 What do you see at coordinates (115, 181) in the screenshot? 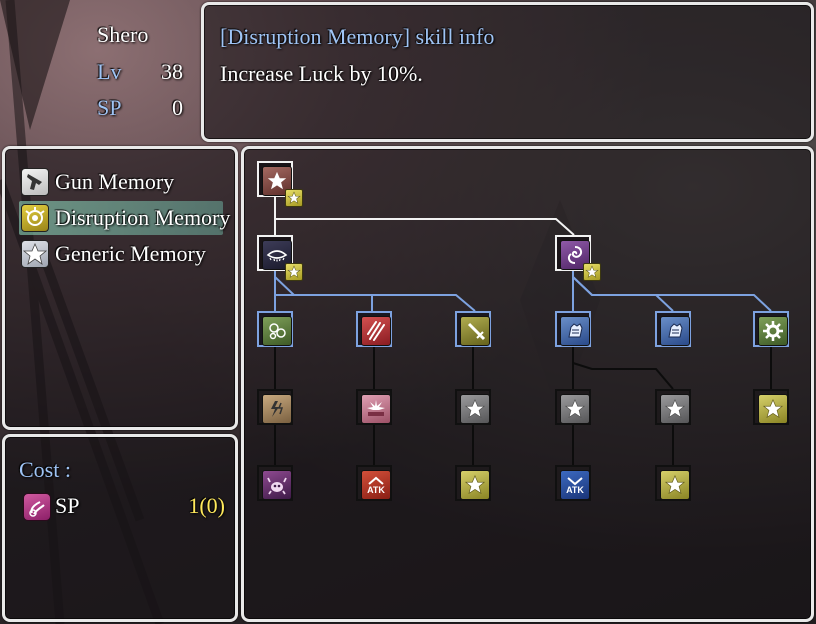
I see `category-label: Gun Memory` at bounding box center [115, 181].